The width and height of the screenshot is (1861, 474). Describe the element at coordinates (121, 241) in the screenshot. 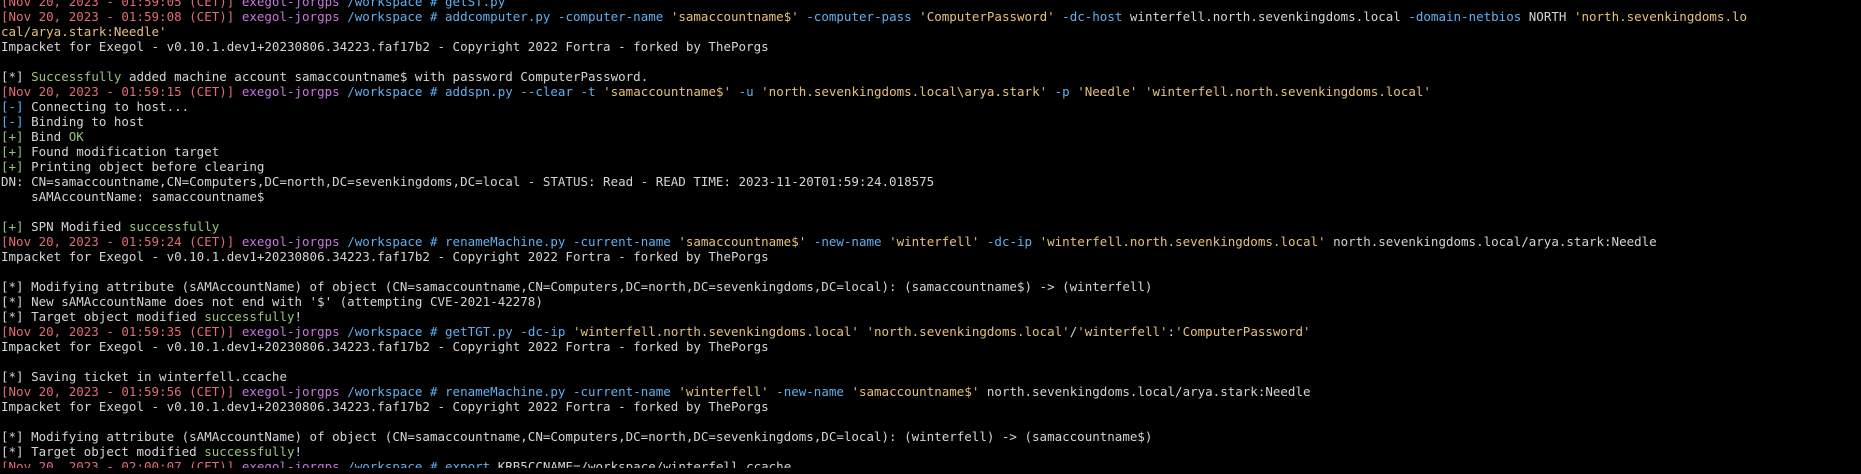

I see `terminal-text-timestamp: [Nov 20, 2023 - 01:59:24 (CET)]` at that location.